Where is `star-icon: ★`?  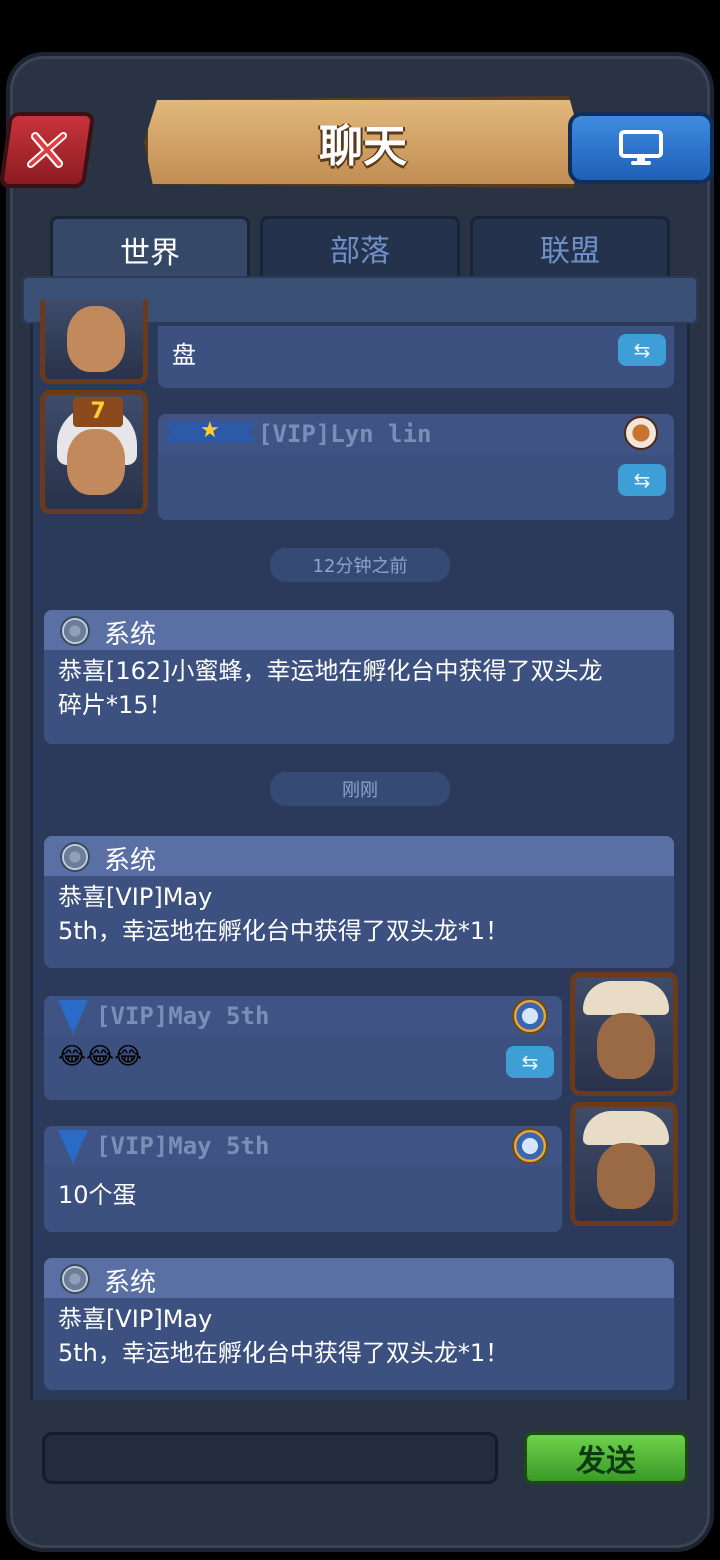
star-icon: ★ is located at coordinates (210, 430).